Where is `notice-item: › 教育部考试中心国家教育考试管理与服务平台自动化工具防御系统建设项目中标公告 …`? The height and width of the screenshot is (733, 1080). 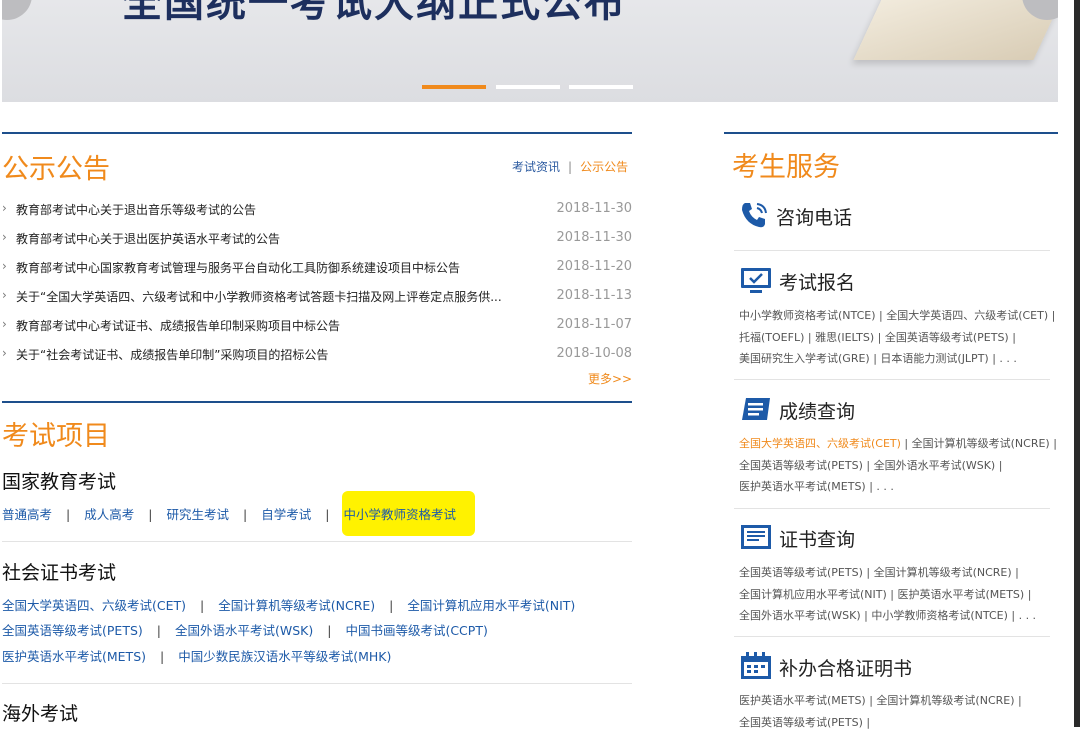
notice-item: › 教育部考试中心国家教育考试管理与服务平台自动化工具防御系统建设项目中标公告 … is located at coordinates (317, 273).